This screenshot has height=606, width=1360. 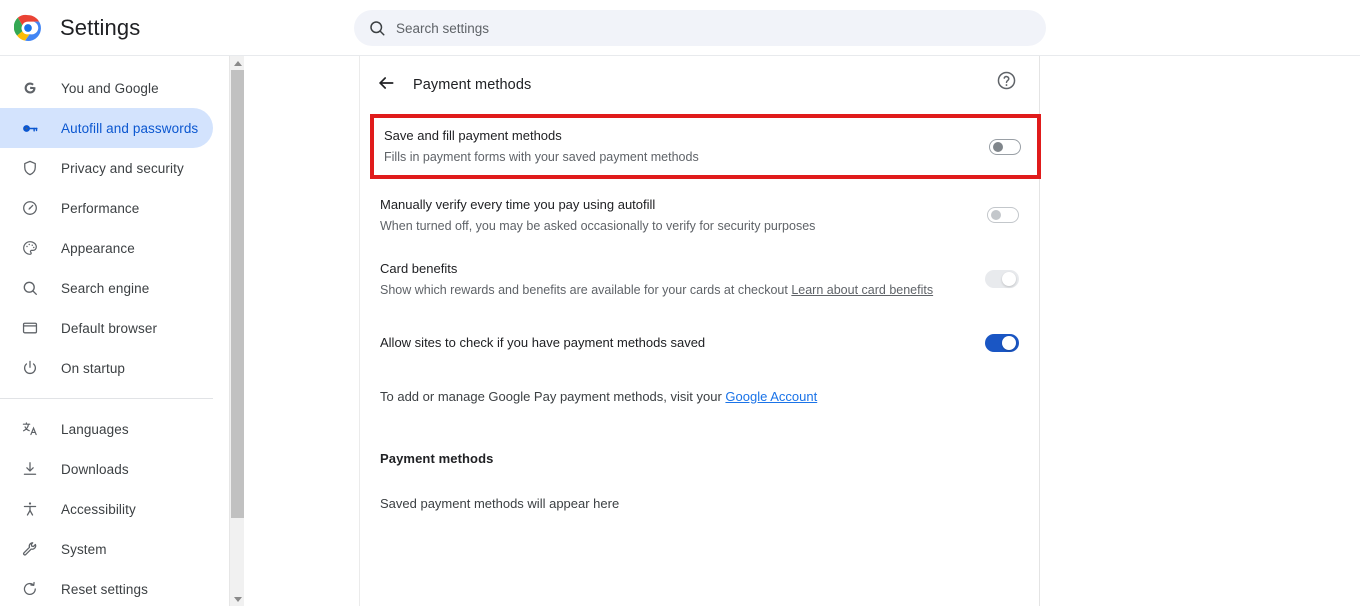 What do you see at coordinates (98, 509) in the screenshot?
I see `sidebar-item-label: Accessibility` at bounding box center [98, 509].